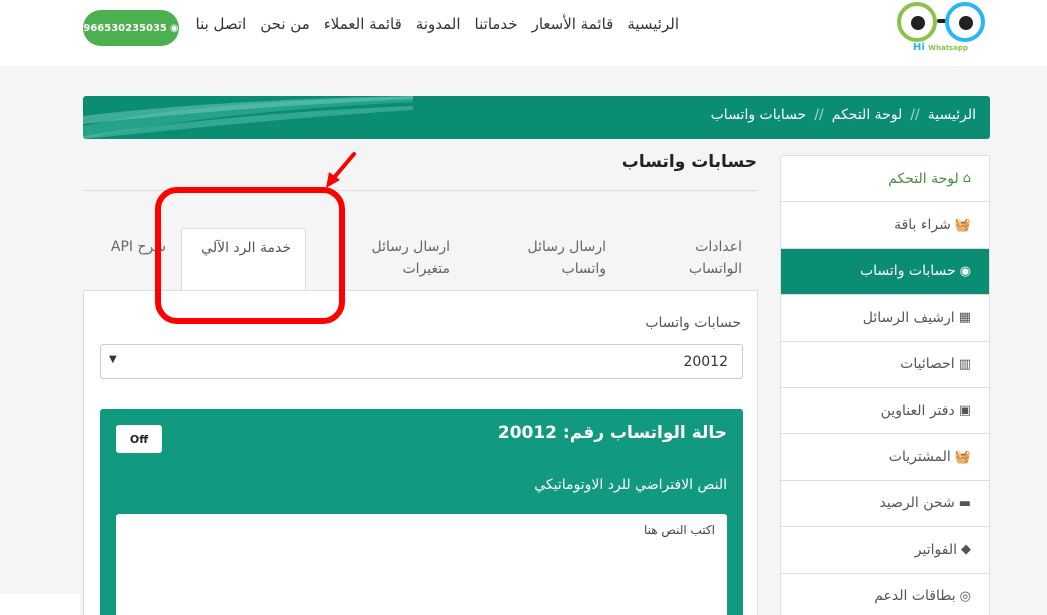  Describe the element at coordinates (885, 365) in the screenshot. I see `sidebar-item-statistics: احصائيات ▥` at that location.